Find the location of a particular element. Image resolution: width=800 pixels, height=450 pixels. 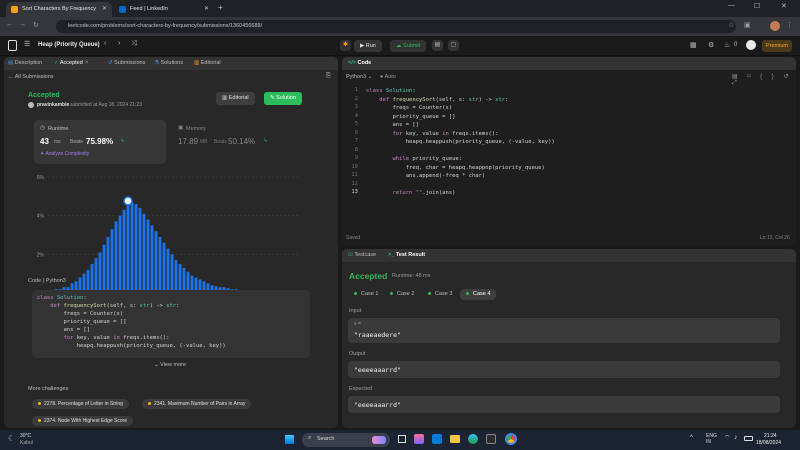

all-submissions-link: ← All Submissions is located at coordinates (31, 77).